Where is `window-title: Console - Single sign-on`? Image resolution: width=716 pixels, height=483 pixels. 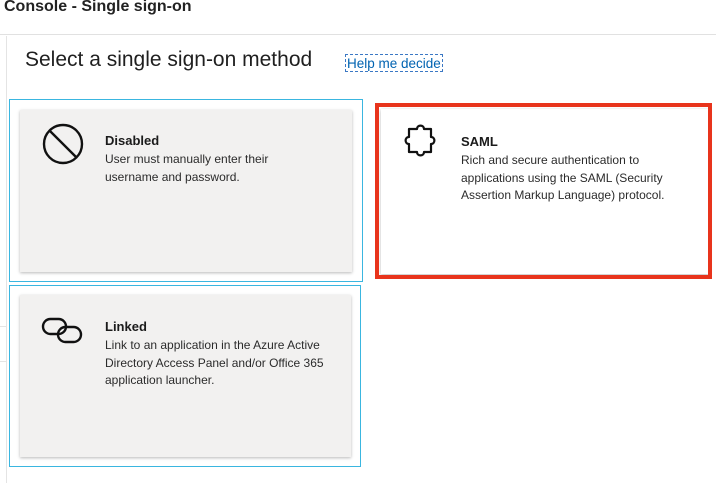 window-title: Console - Single sign-on is located at coordinates (98, 7).